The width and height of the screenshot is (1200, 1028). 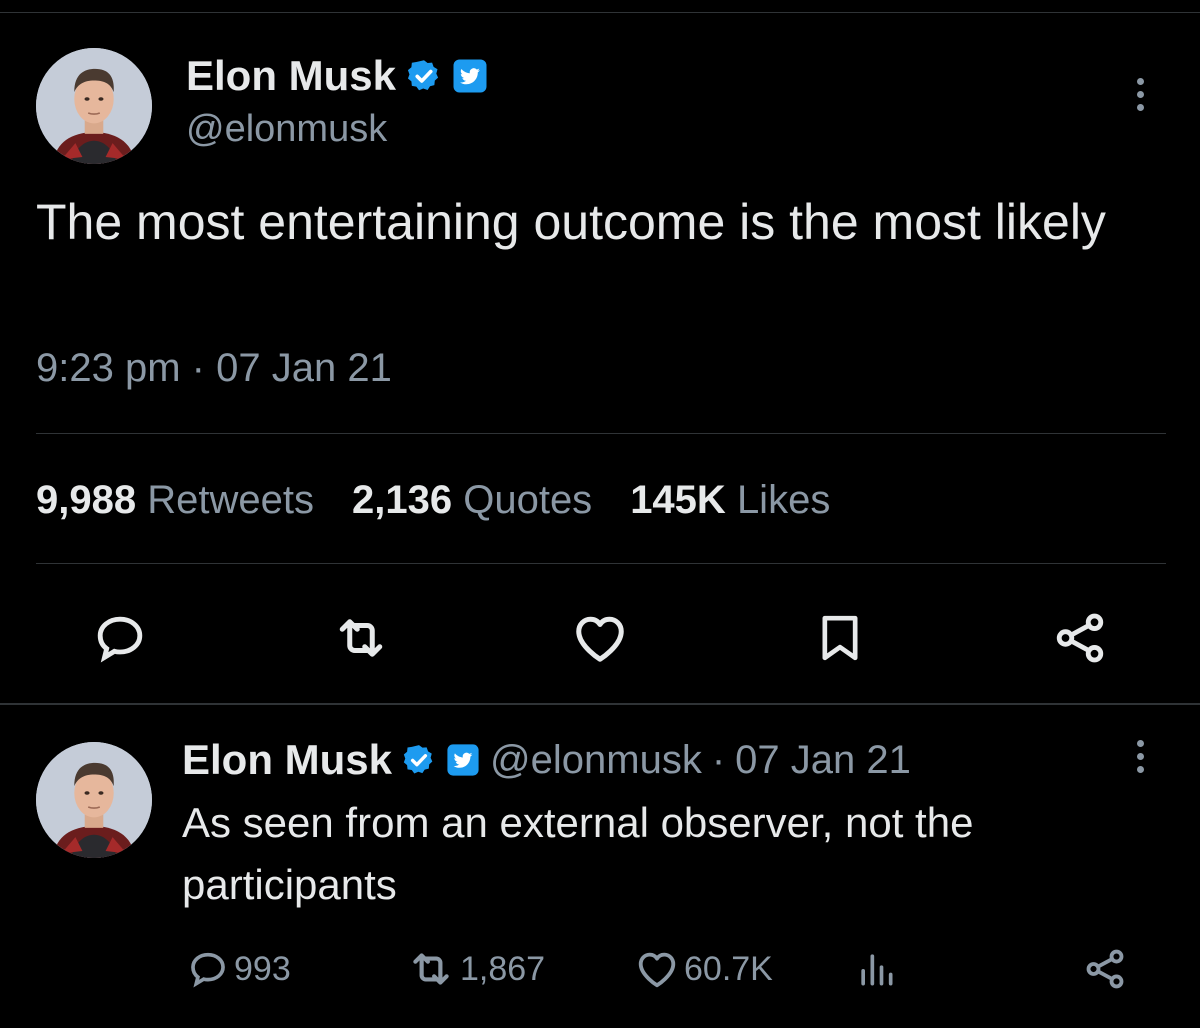 I want to click on retweets-count: 9,988, so click(x=86, y=500).